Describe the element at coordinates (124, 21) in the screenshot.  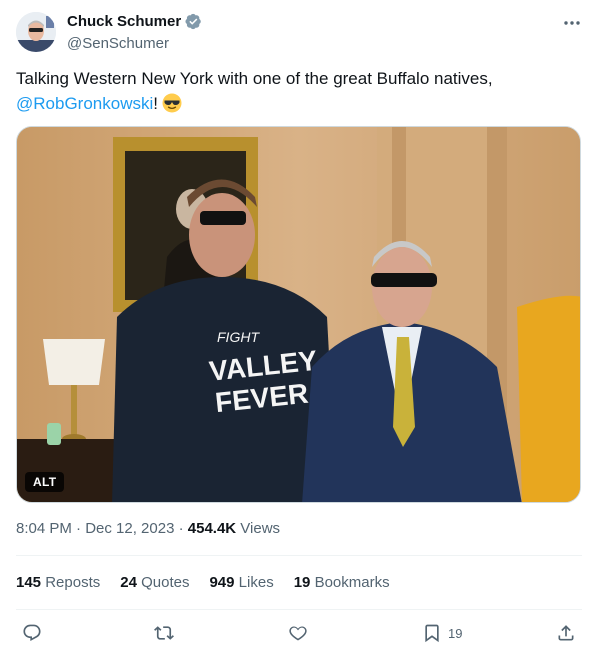
I see `display-name: Chuck Schumer` at that location.